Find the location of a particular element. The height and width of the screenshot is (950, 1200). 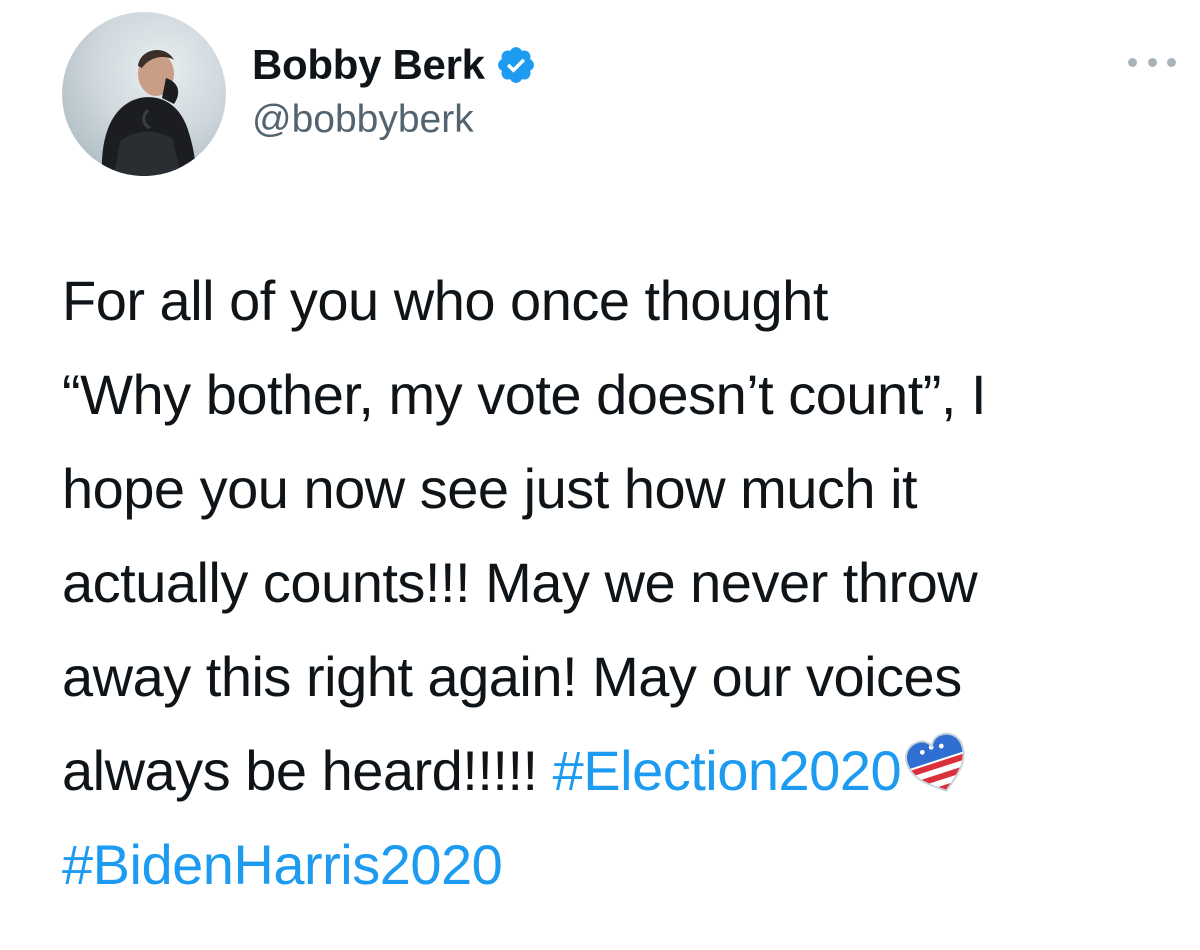

verified-badge-icon is located at coordinates (516, 65).